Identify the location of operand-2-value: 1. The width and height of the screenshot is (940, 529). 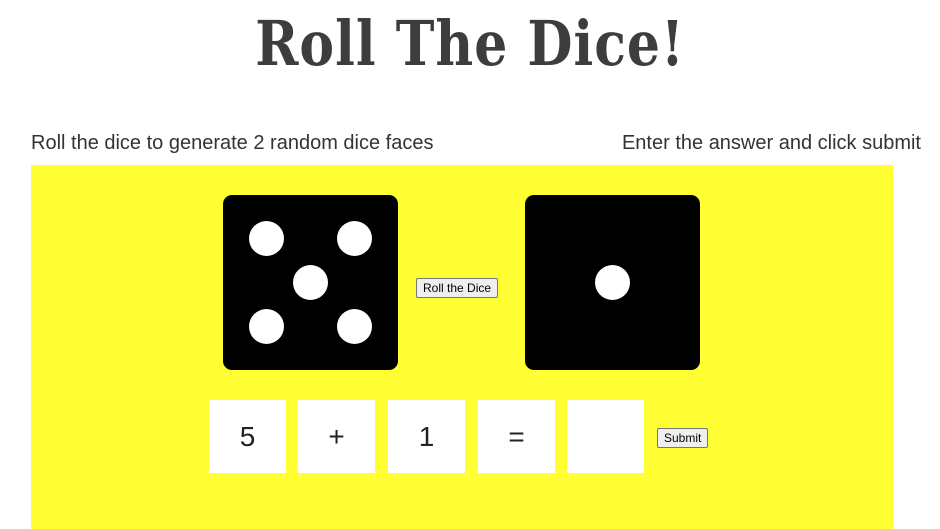
(426, 436).